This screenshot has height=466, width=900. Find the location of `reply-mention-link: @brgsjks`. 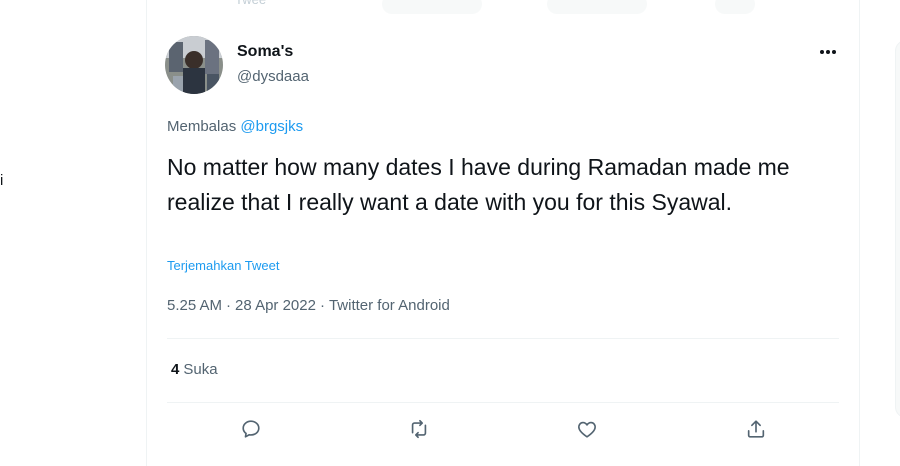

reply-mention-link: @brgsjks is located at coordinates (271, 126).